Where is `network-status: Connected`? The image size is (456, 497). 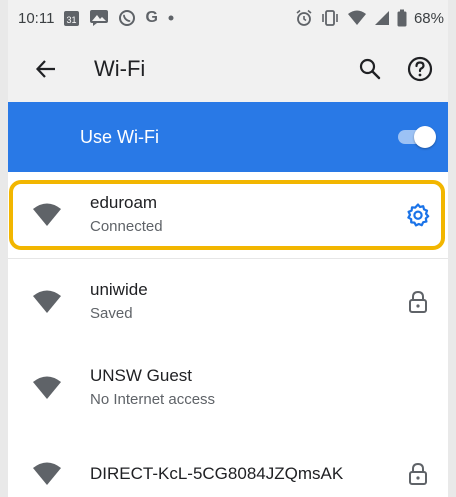
network-status: Connected is located at coordinates (126, 226).